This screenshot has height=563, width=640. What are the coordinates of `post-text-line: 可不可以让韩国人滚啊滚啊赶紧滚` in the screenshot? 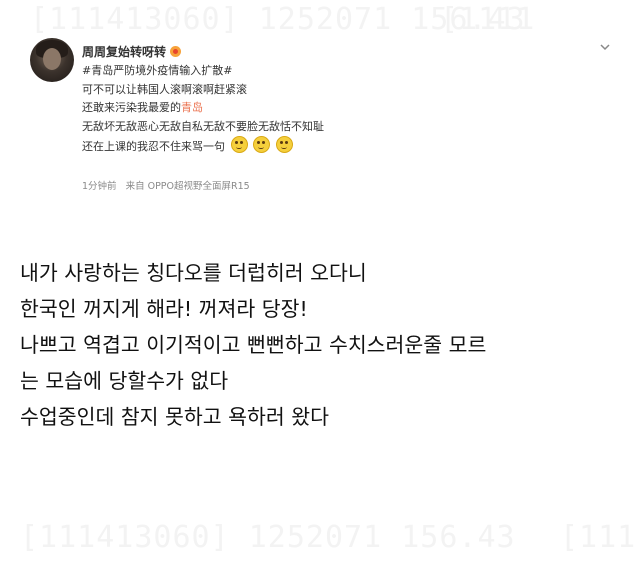 It's located at (164, 89).